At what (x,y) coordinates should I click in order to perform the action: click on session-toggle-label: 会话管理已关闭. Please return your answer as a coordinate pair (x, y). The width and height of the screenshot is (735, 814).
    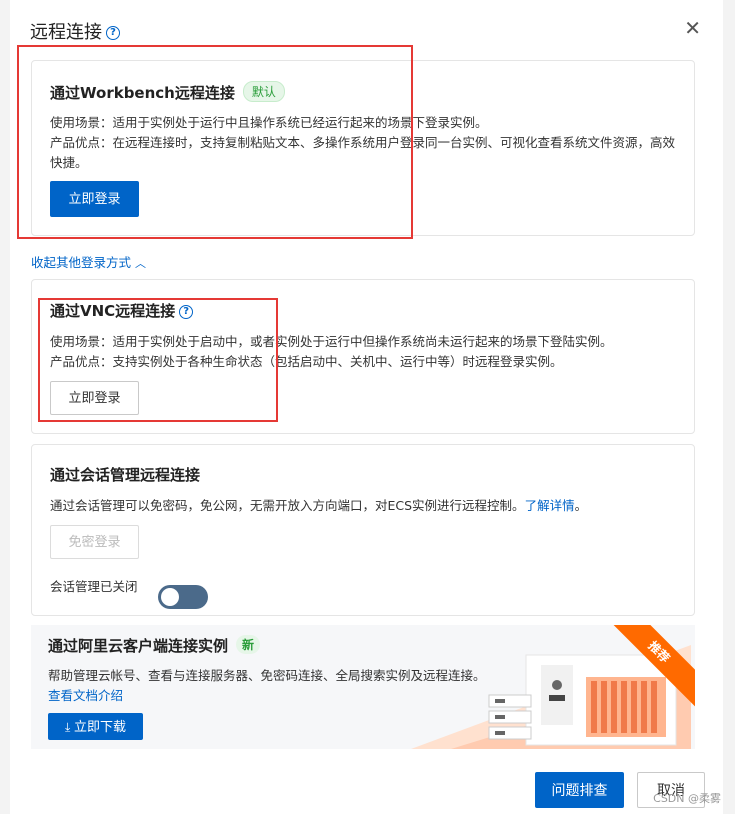
    Looking at the image, I should click on (94, 586).